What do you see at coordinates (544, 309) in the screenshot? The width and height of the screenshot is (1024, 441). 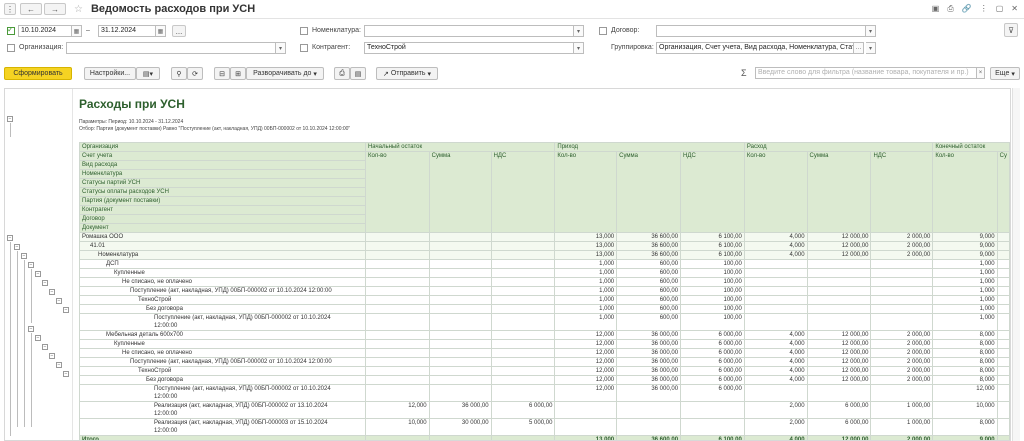 I see `table-row: Без договора 1,000 600,00 100,00 1,000` at bounding box center [544, 309].